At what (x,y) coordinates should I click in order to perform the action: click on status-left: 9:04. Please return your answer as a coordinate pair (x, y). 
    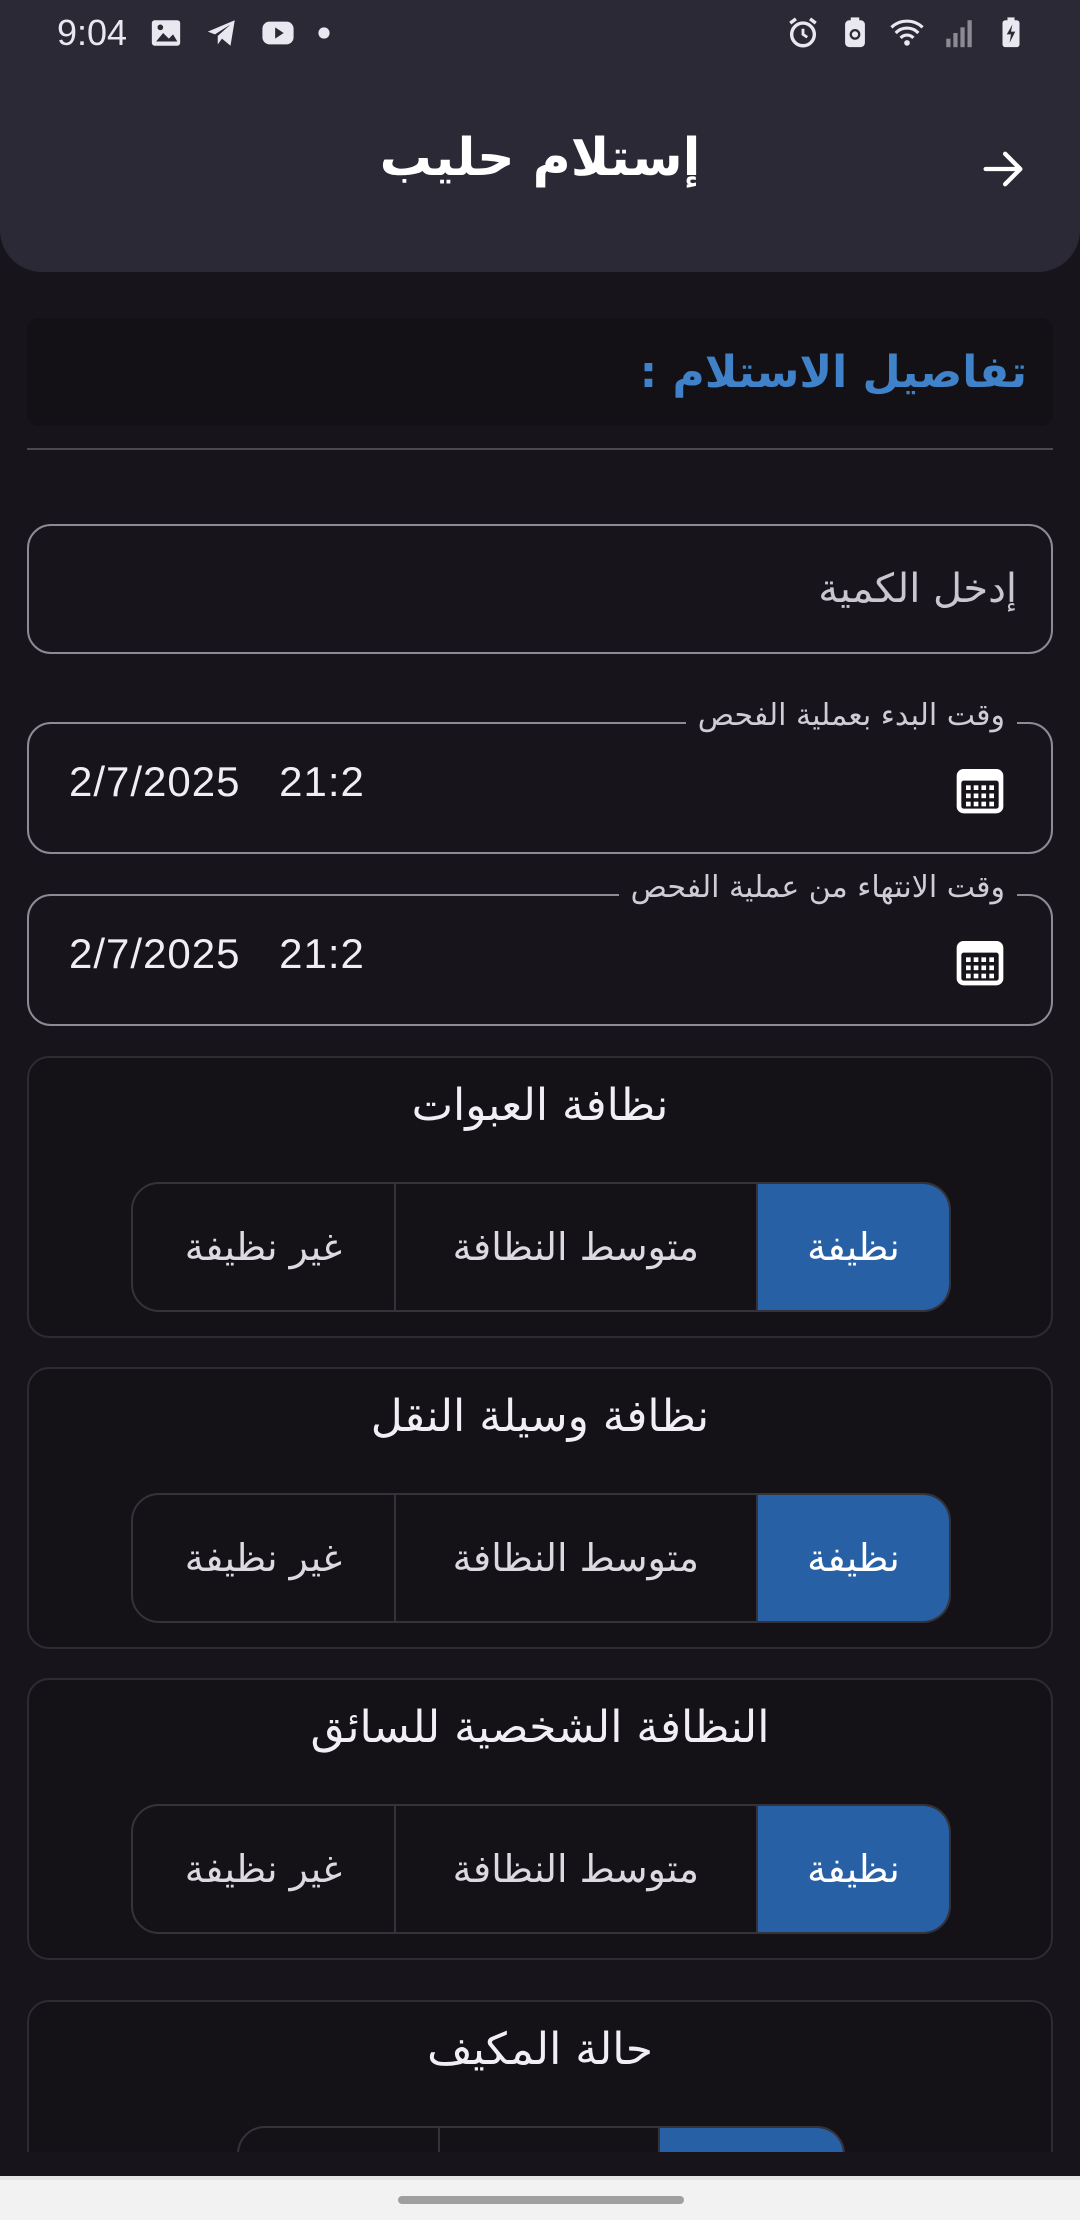
    Looking at the image, I should click on (194, 33).